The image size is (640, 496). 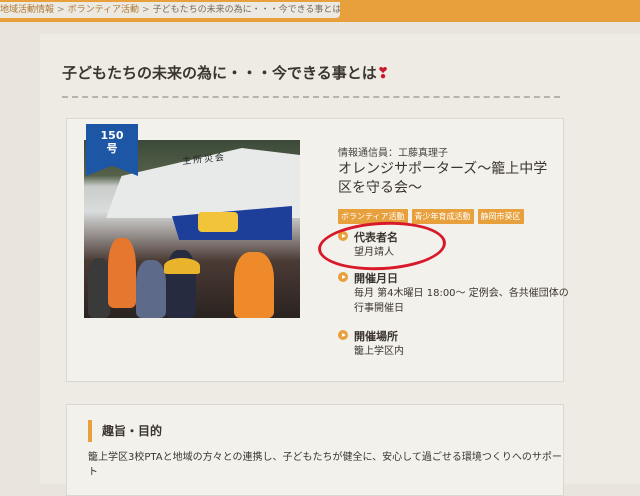 What do you see at coordinates (311, 97) in the screenshot?
I see `title-divider` at bounding box center [311, 97].